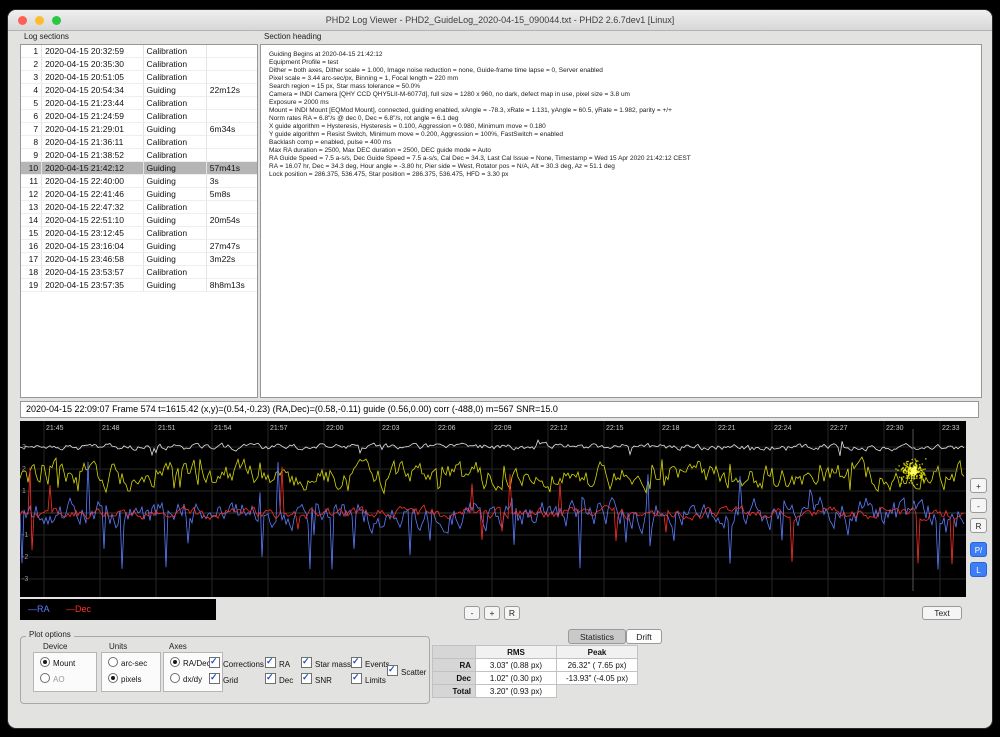  I want to click on tab-statistics: Statistics, so click(597, 636).